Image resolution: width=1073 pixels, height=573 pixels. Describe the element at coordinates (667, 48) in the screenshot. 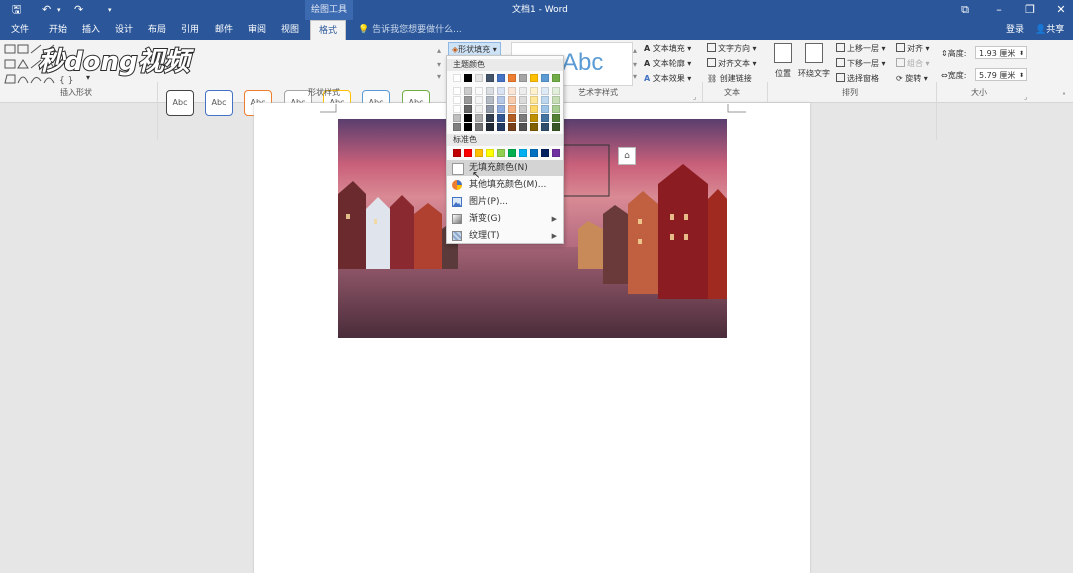

I see `text-fill-button: A 文本填充 ▾` at that location.